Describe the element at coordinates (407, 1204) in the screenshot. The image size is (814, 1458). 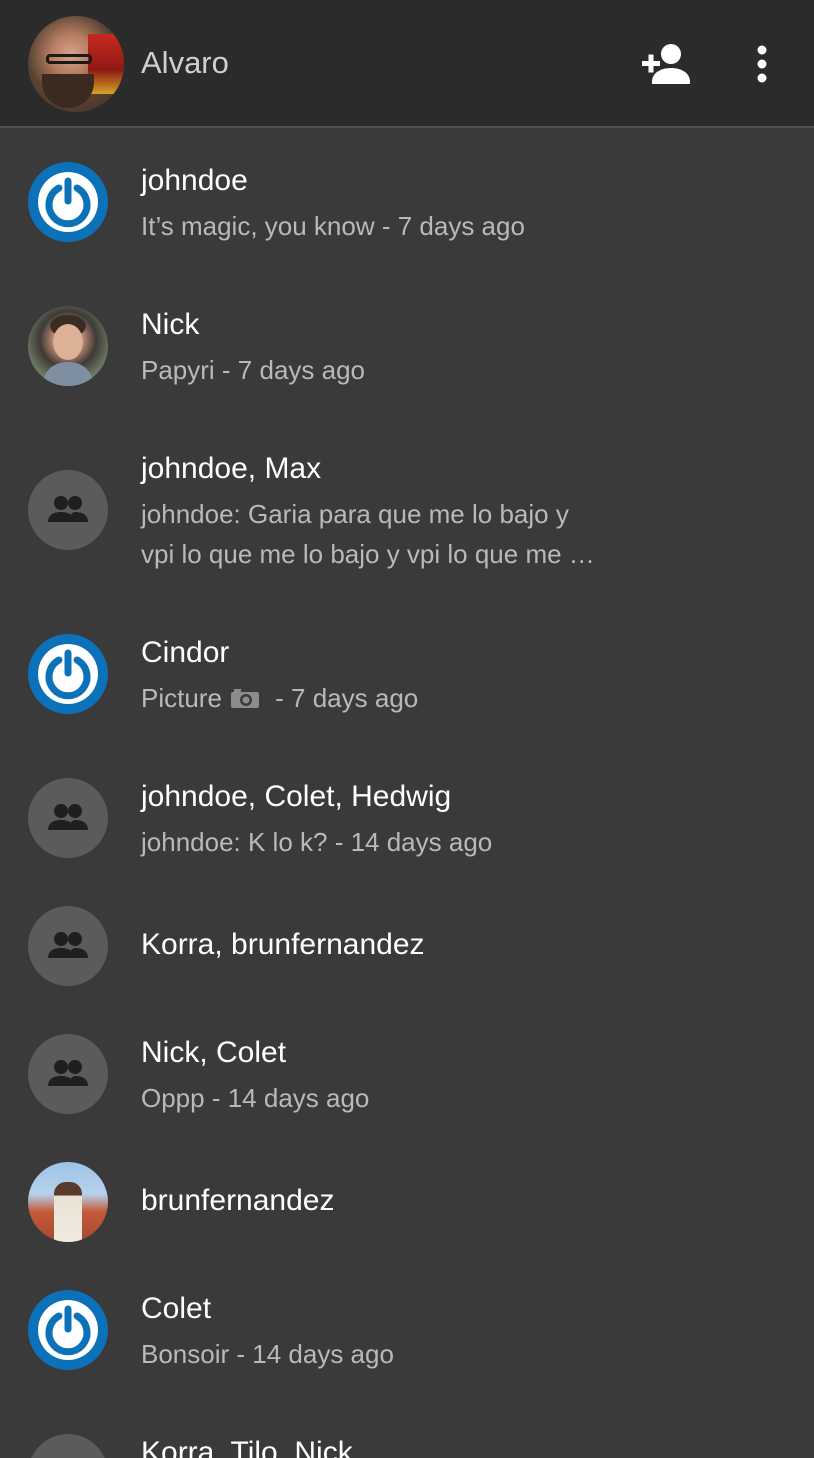
I see `conversation-item: brunfernandez` at that location.